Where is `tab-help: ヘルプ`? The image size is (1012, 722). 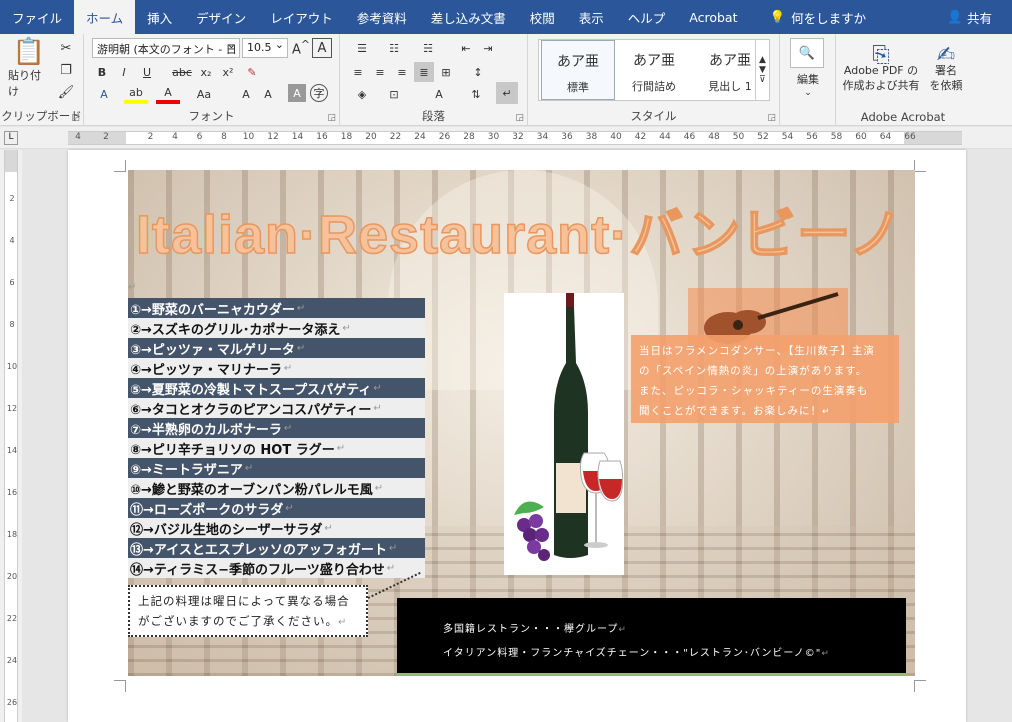 tab-help: ヘルプ is located at coordinates (647, 17).